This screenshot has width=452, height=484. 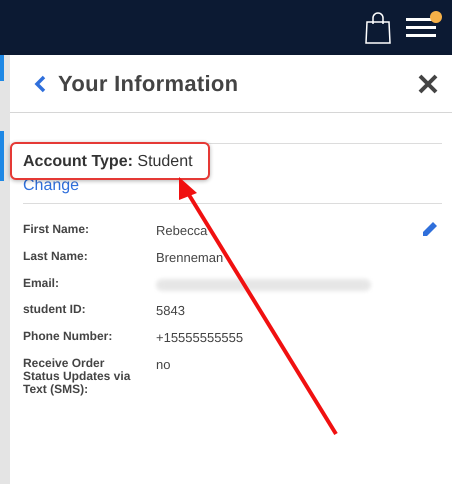 What do you see at coordinates (56, 256) in the screenshot?
I see `field-label: Last Name:` at bounding box center [56, 256].